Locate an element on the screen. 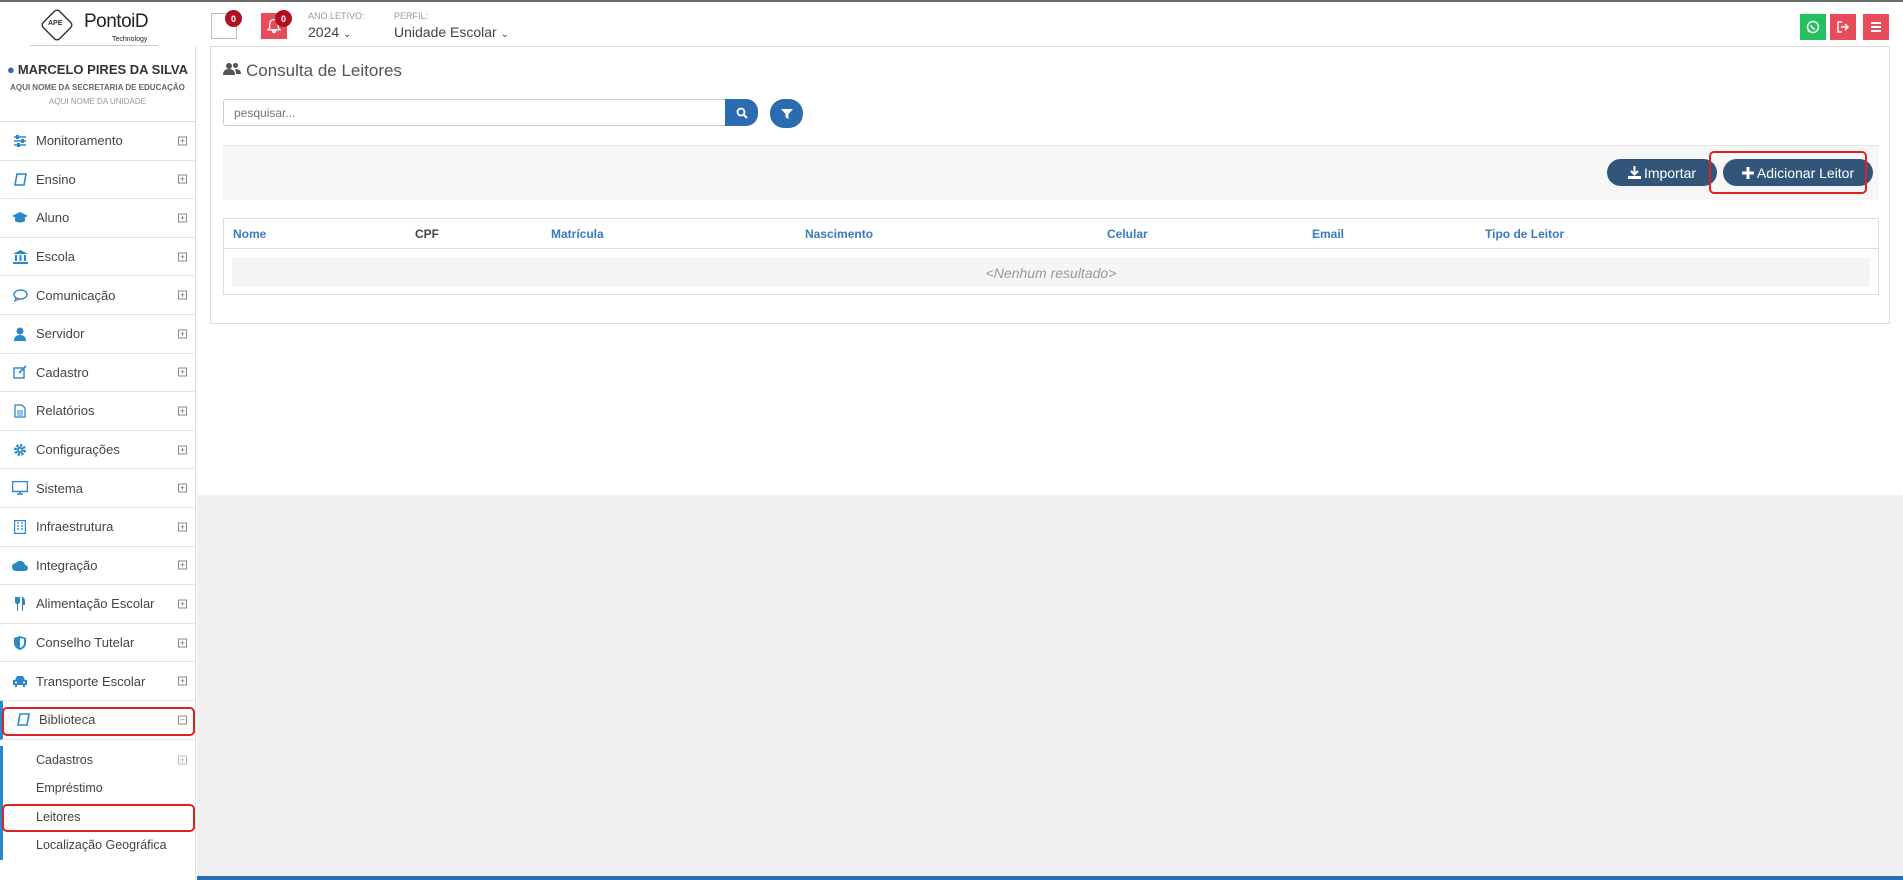 The image size is (1903, 880). notifications-count-badge: 0 is located at coordinates (233, 18).